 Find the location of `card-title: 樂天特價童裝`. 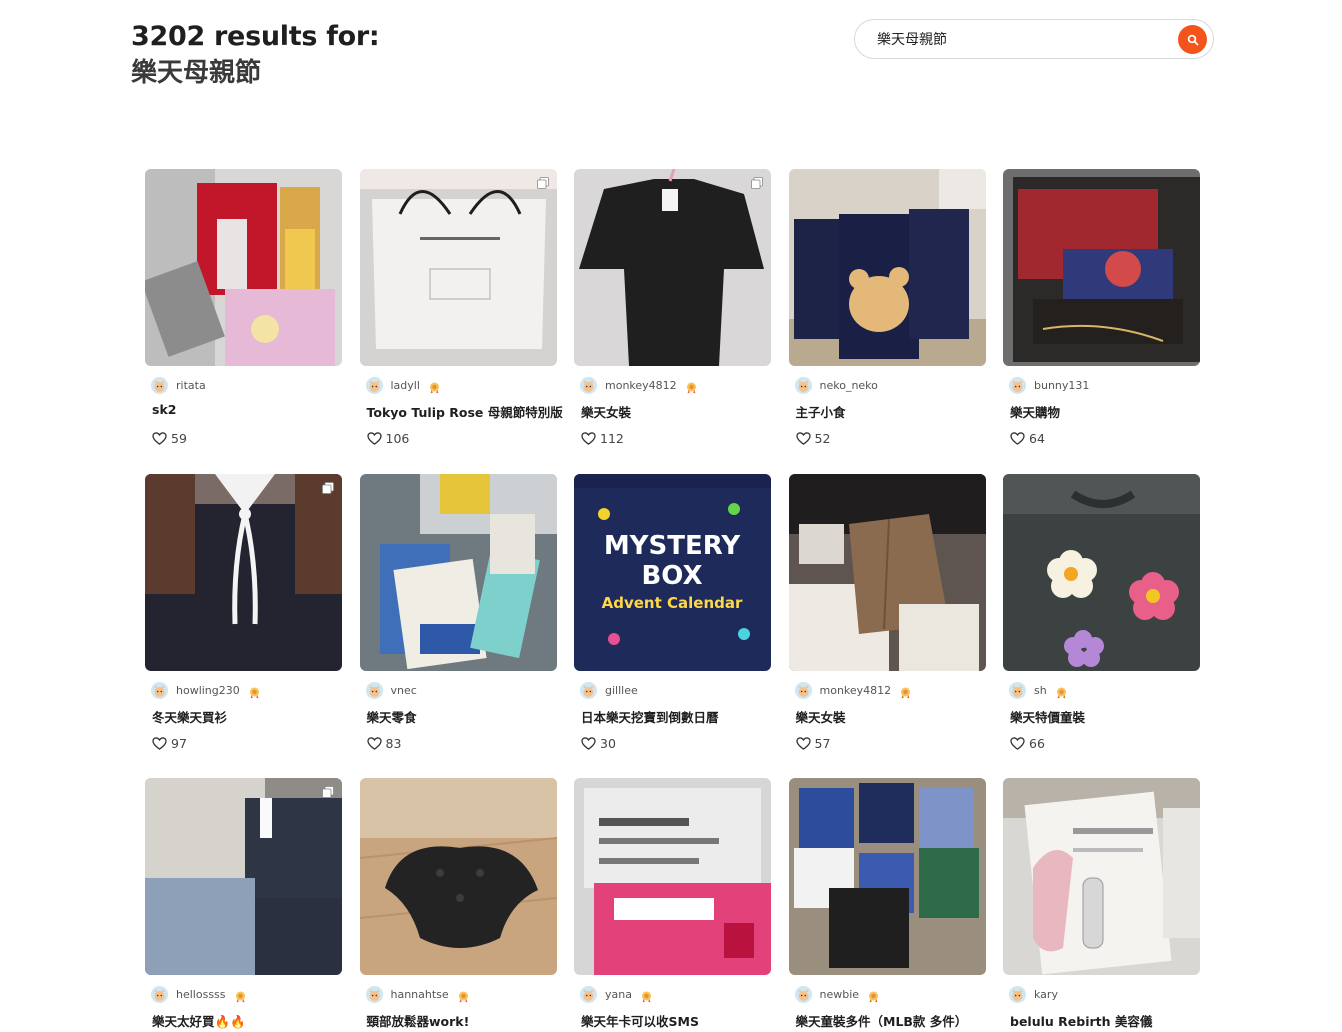

card-title: 樂天特價童裝 is located at coordinates (1047, 716).